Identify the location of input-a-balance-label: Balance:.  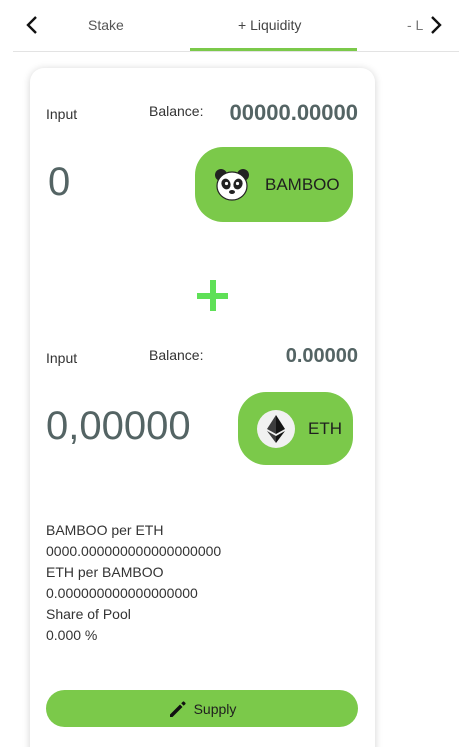
(176, 111).